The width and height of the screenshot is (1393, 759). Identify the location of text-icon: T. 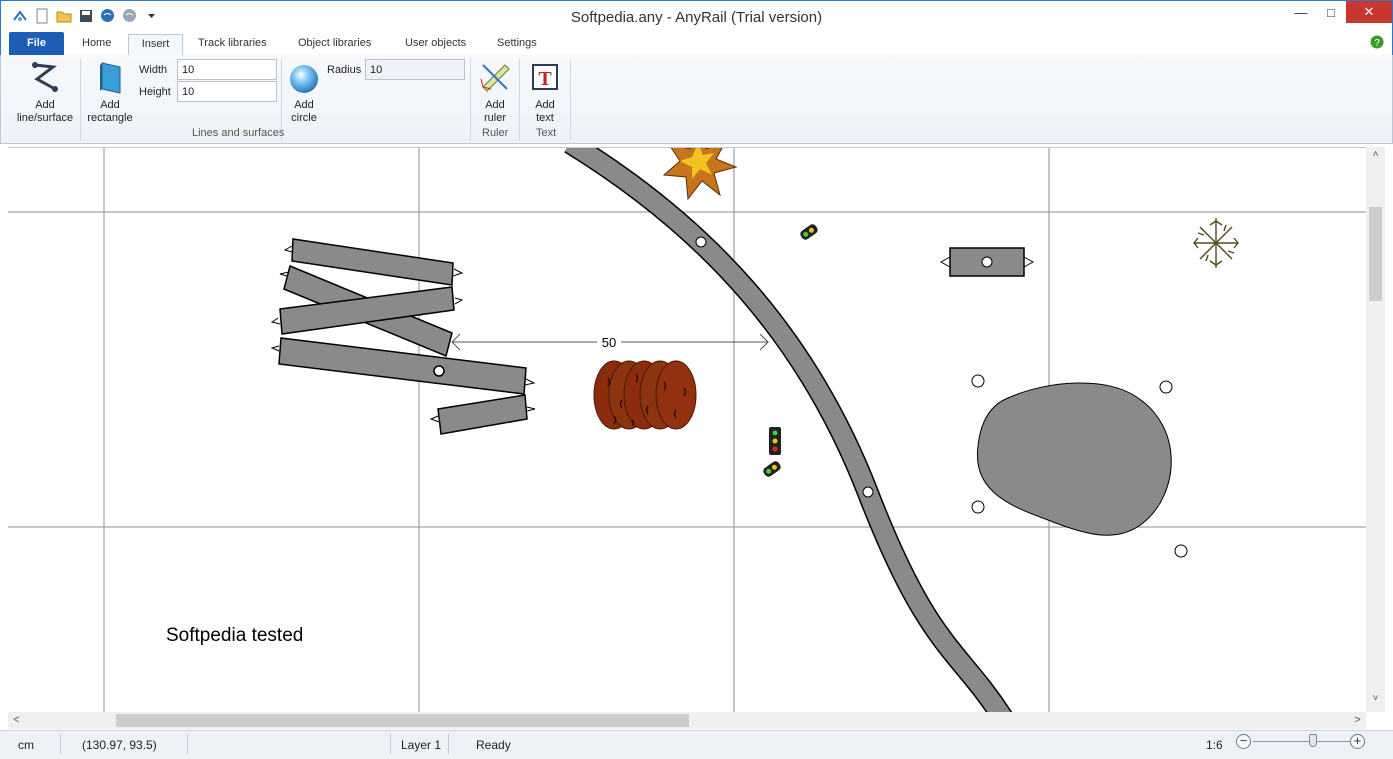
(545, 77).